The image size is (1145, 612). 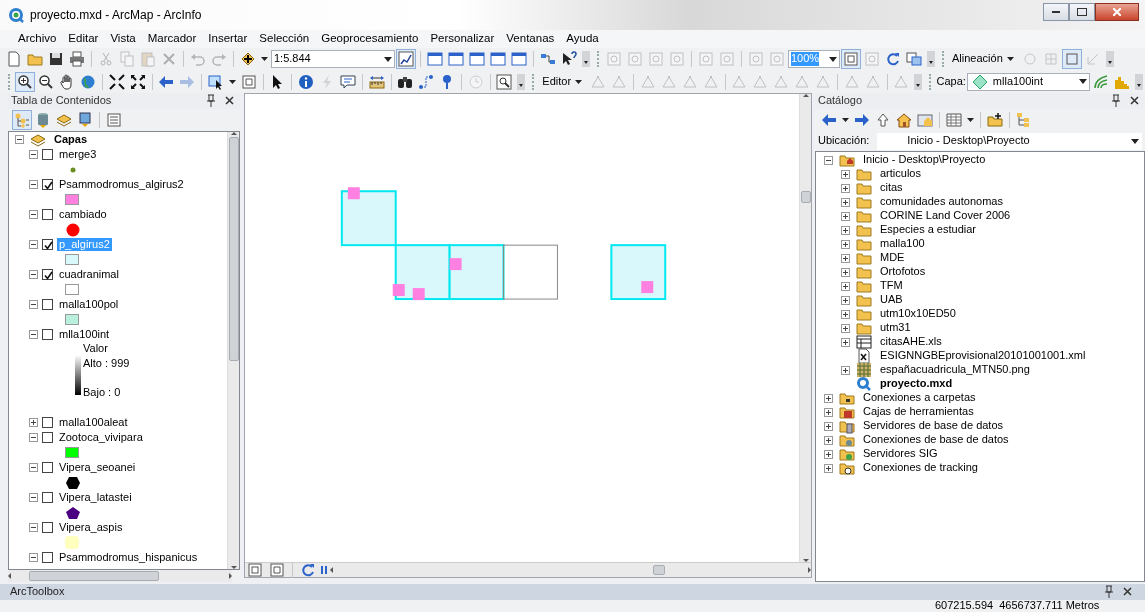 What do you see at coordinates (916, 384) in the screenshot?
I see `catalog-item: proyecto.mxd` at bounding box center [916, 384].